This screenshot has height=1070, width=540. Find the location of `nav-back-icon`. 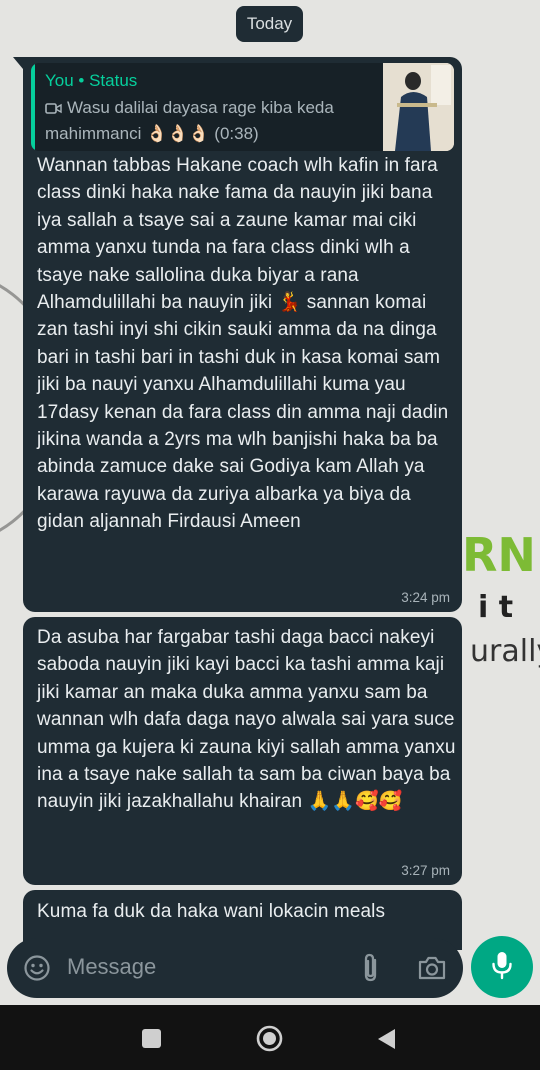

nav-back-icon is located at coordinates (387, 1041).